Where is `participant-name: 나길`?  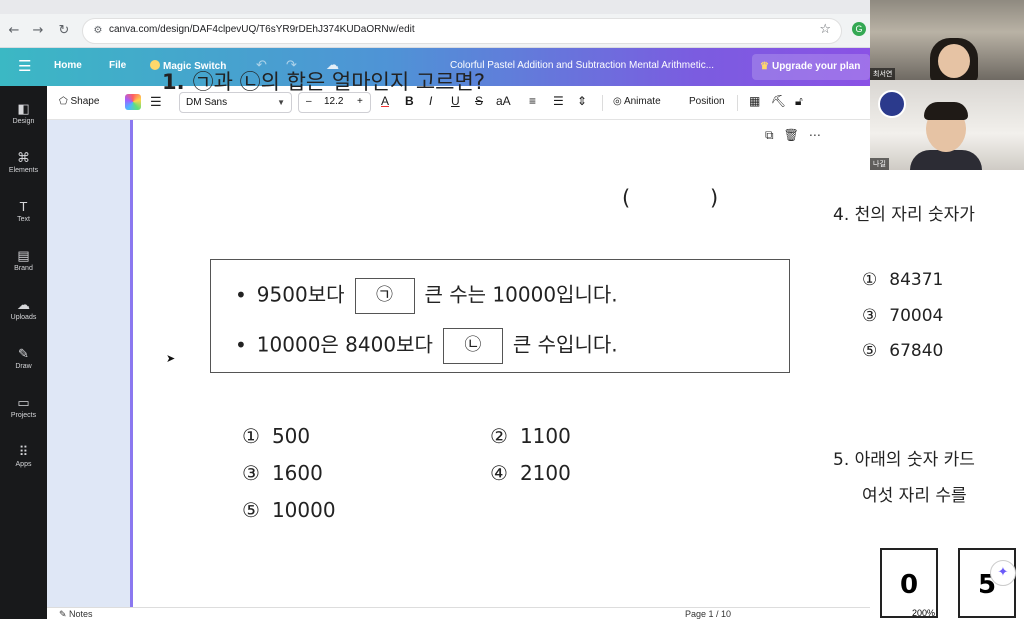 participant-name: 나길 is located at coordinates (879, 164).